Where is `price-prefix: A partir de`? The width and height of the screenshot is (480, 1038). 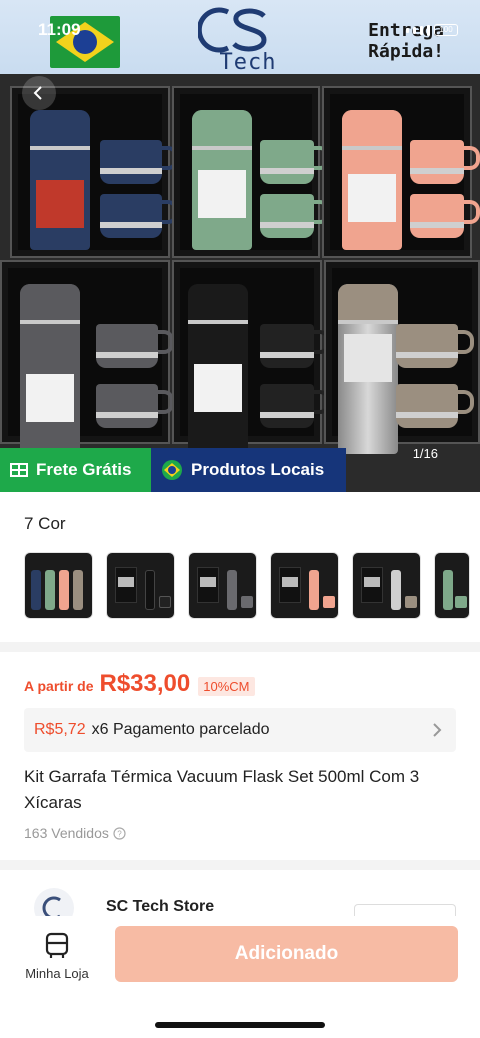
price-prefix: A partir de is located at coordinates (59, 686).